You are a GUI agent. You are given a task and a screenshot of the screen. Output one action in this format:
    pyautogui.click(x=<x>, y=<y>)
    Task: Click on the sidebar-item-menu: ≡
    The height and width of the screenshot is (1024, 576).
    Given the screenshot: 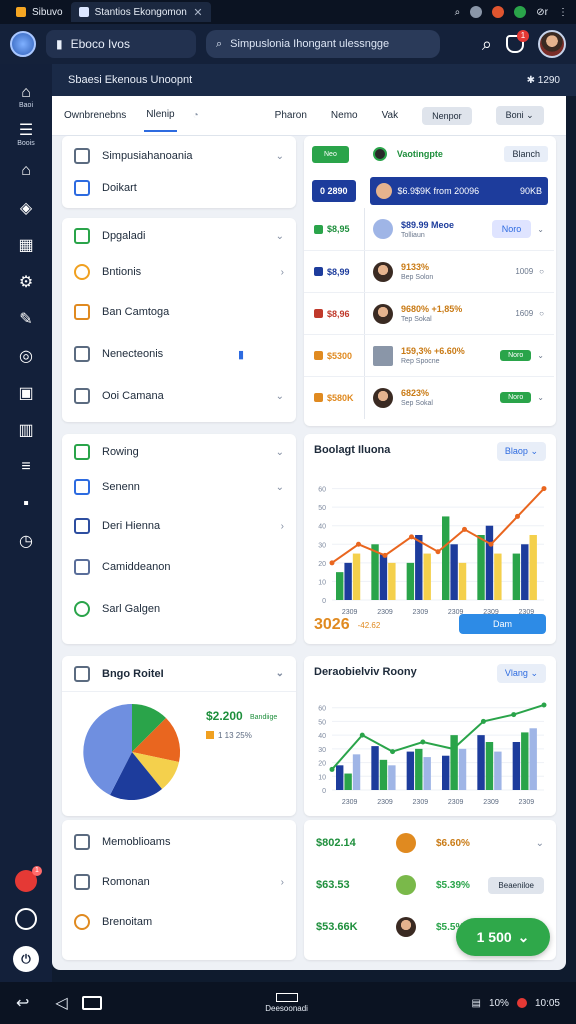 What is the action you would take?
    pyautogui.click(x=26, y=466)
    